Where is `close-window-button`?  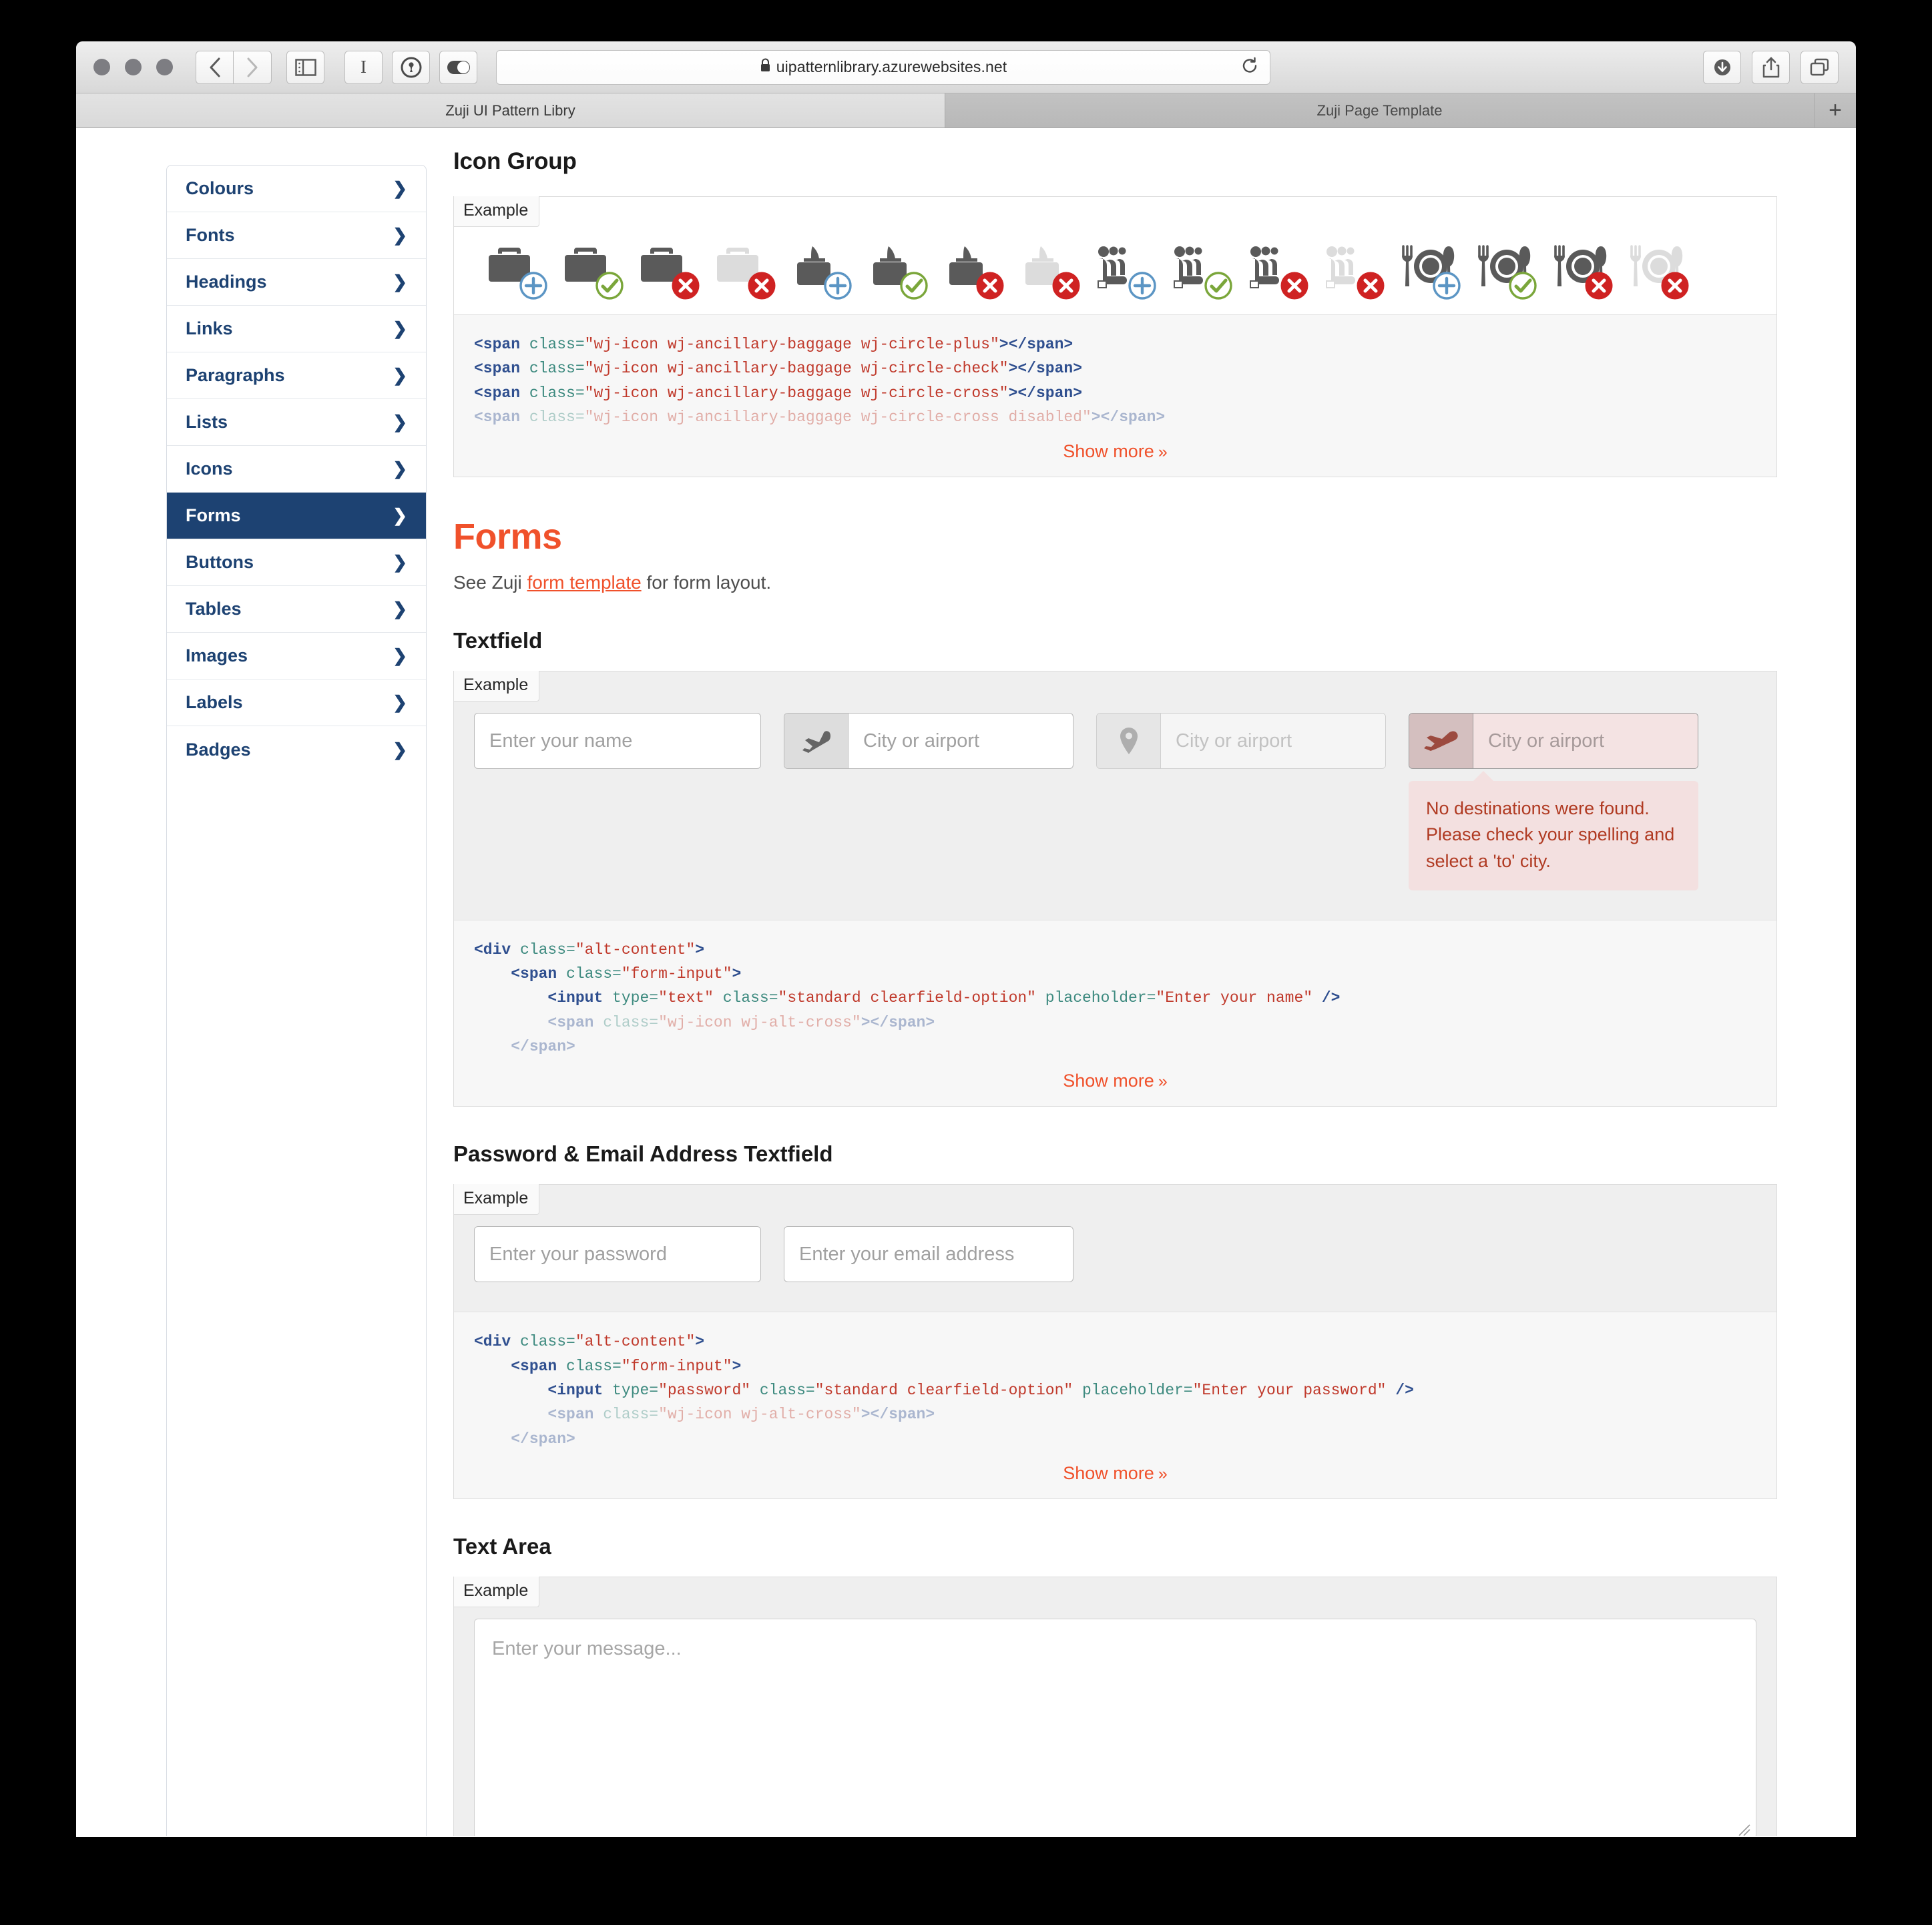 close-window-button is located at coordinates (101, 67).